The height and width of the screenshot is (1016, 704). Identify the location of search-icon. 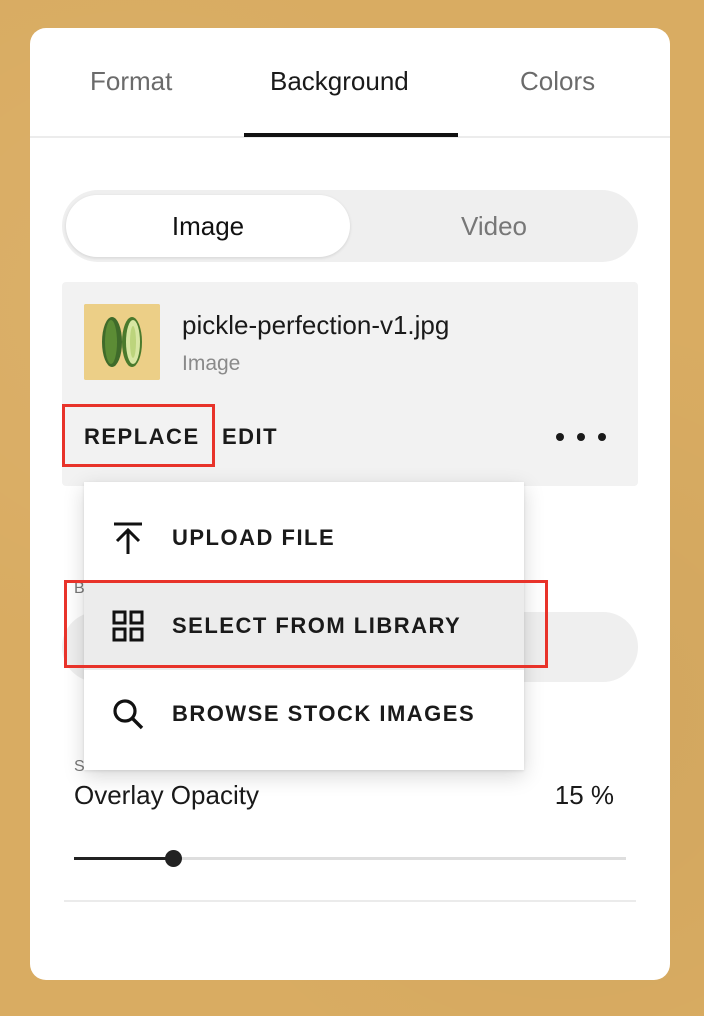
(128, 714).